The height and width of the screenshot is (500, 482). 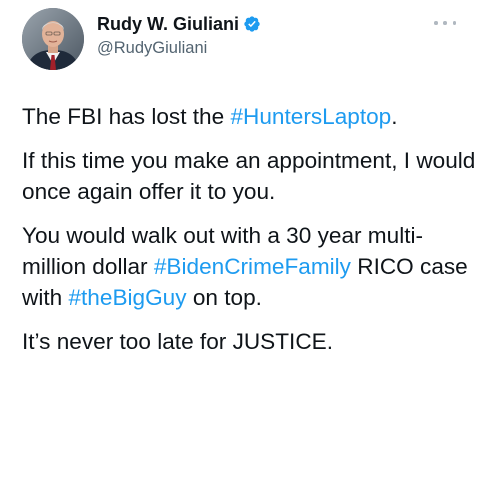 What do you see at coordinates (177, 341) in the screenshot?
I see `text-segment: It’s never too late for JUSTICE.` at bounding box center [177, 341].